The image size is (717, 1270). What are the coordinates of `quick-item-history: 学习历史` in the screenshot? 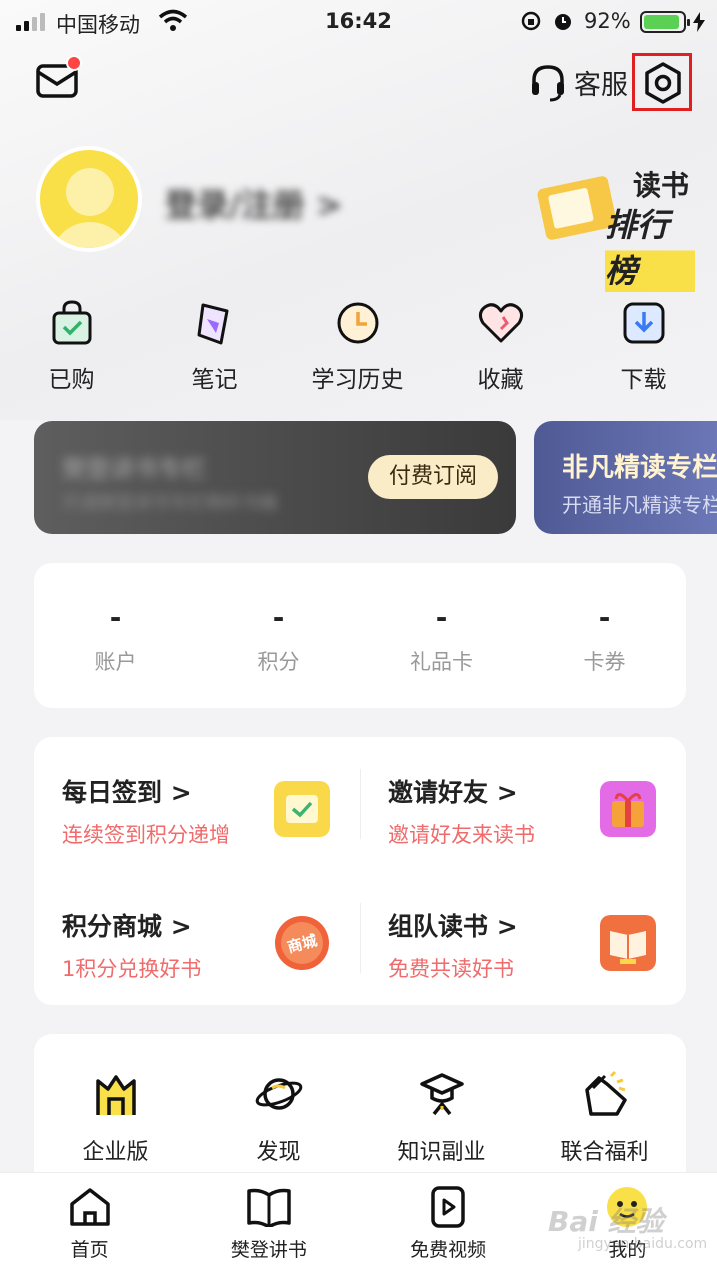 It's located at (357, 344).